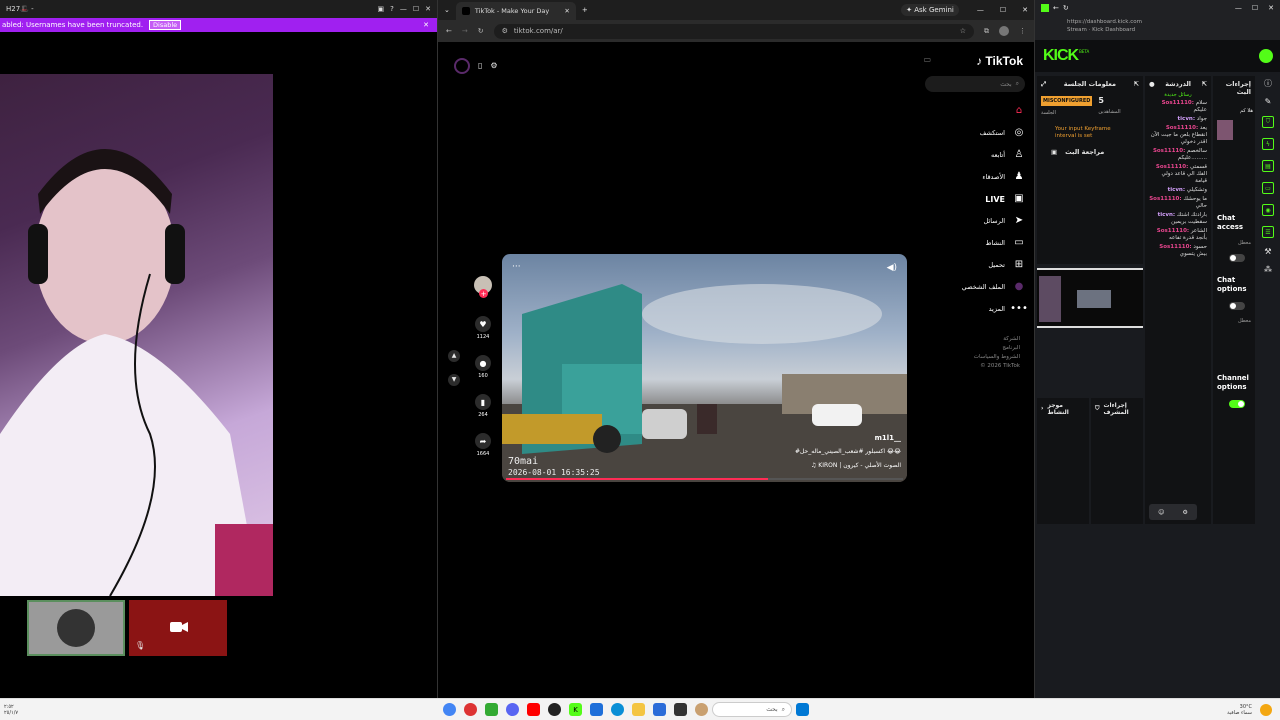 This screenshot has width=1280, height=720. I want to click on volume-icon: ◀), so click(892, 268).